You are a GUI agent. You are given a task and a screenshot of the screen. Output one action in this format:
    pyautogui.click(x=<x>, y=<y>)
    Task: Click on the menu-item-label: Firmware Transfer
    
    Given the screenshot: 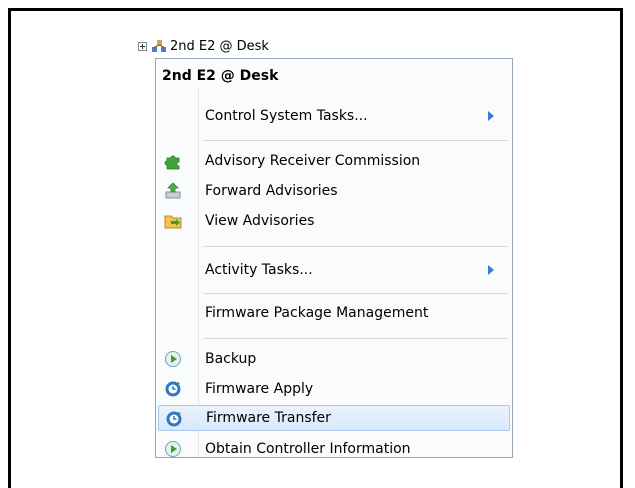 What is the action you would take?
    pyautogui.click(x=268, y=418)
    